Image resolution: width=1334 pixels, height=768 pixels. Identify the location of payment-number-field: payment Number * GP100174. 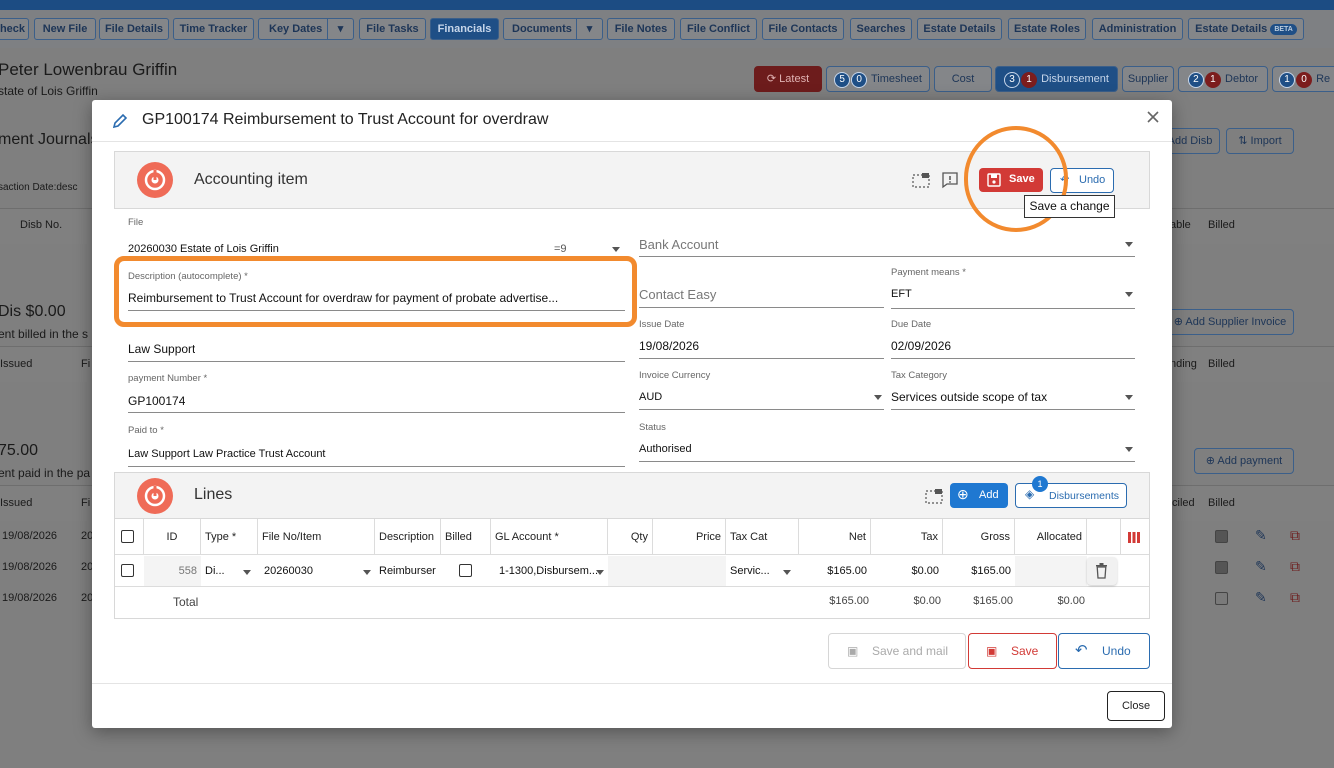
(376, 393).